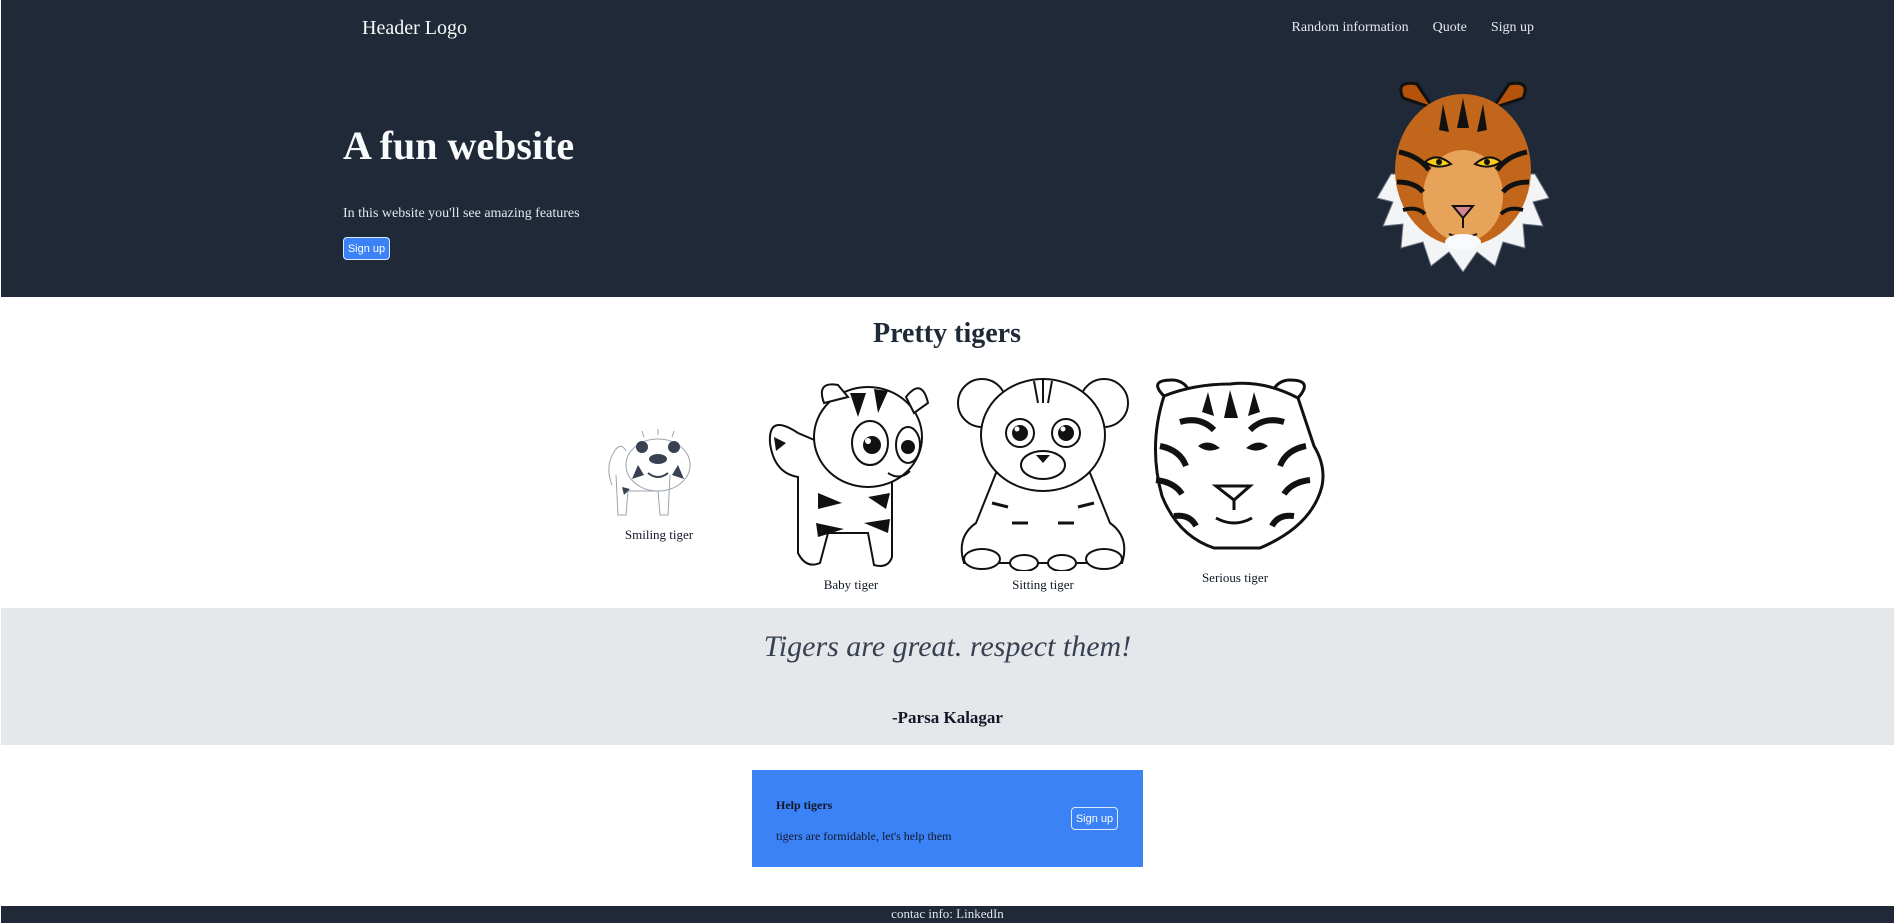  What do you see at coordinates (414, 28) in the screenshot?
I see `header-logo: Header Logo` at bounding box center [414, 28].